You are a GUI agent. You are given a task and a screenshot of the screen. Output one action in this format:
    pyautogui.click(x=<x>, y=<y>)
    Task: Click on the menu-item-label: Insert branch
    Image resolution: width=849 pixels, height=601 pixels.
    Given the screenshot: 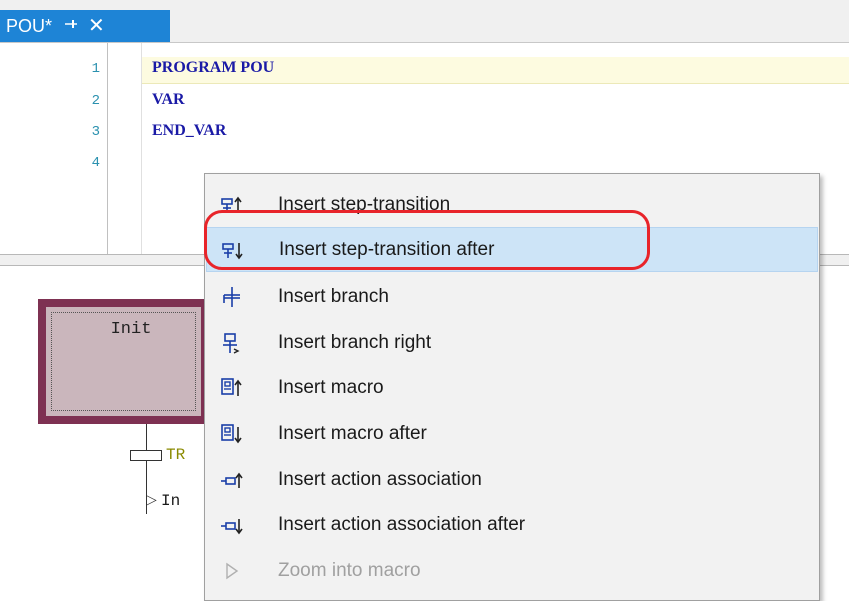 What is the action you would take?
    pyautogui.click(x=333, y=296)
    